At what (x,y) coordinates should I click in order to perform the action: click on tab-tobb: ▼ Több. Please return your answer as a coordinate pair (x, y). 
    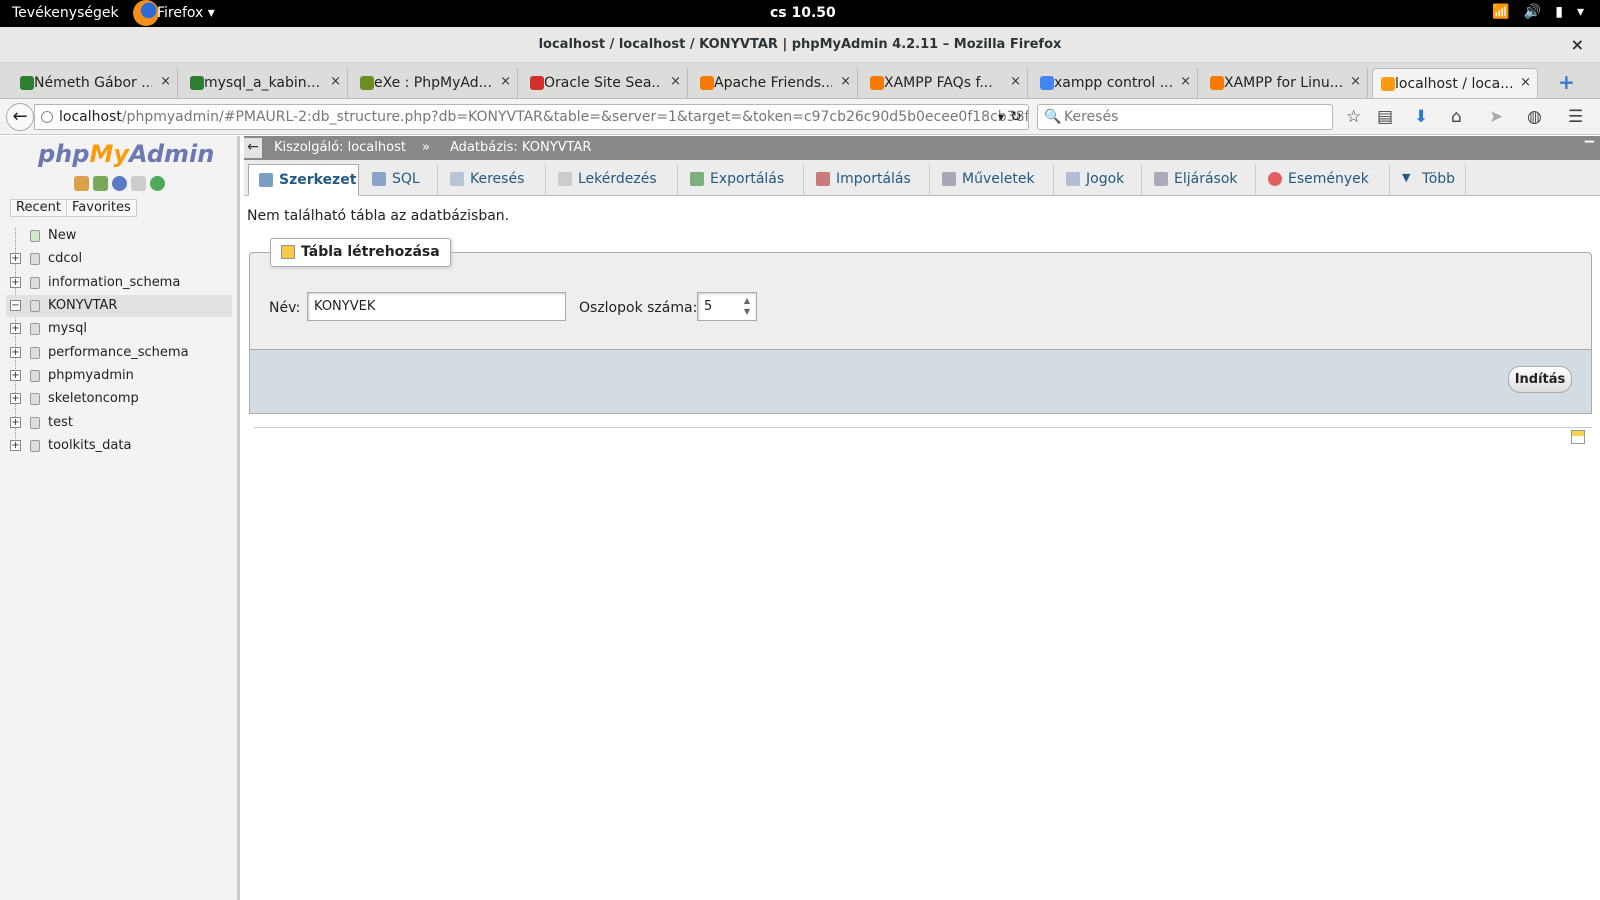
    Looking at the image, I should click on (1429, 180).